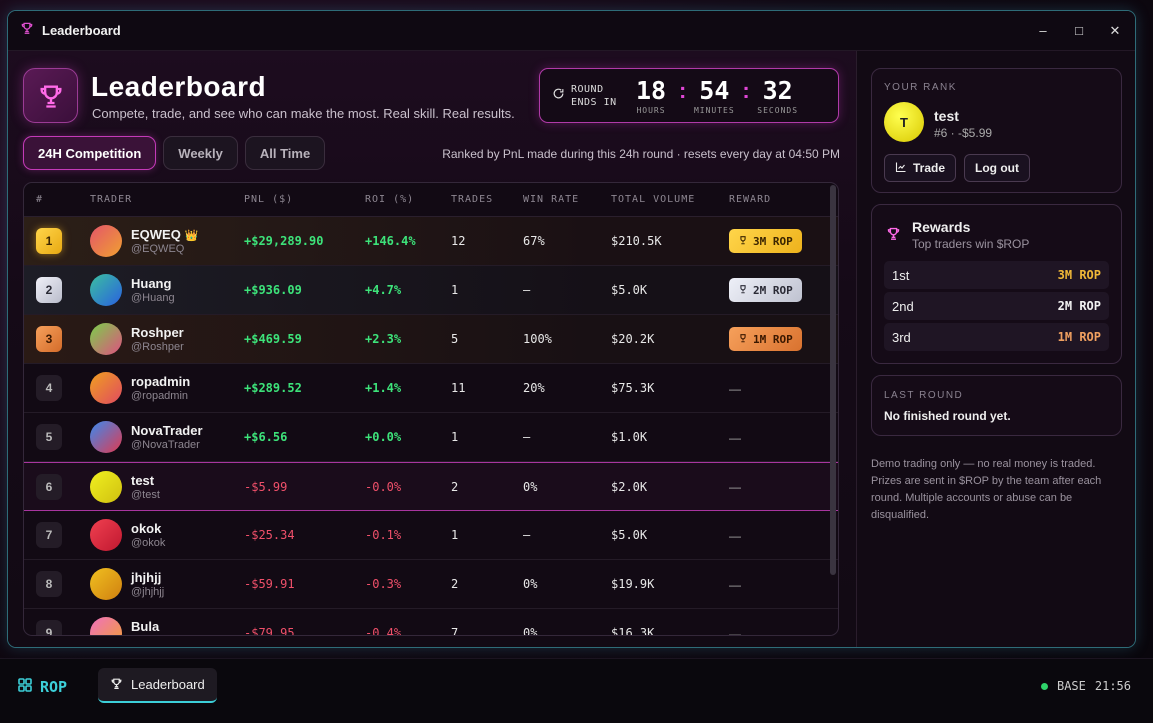  Describe the element at coordinates (42, 687) in the screenshot. I see `app-launcher: ROP` at that location.